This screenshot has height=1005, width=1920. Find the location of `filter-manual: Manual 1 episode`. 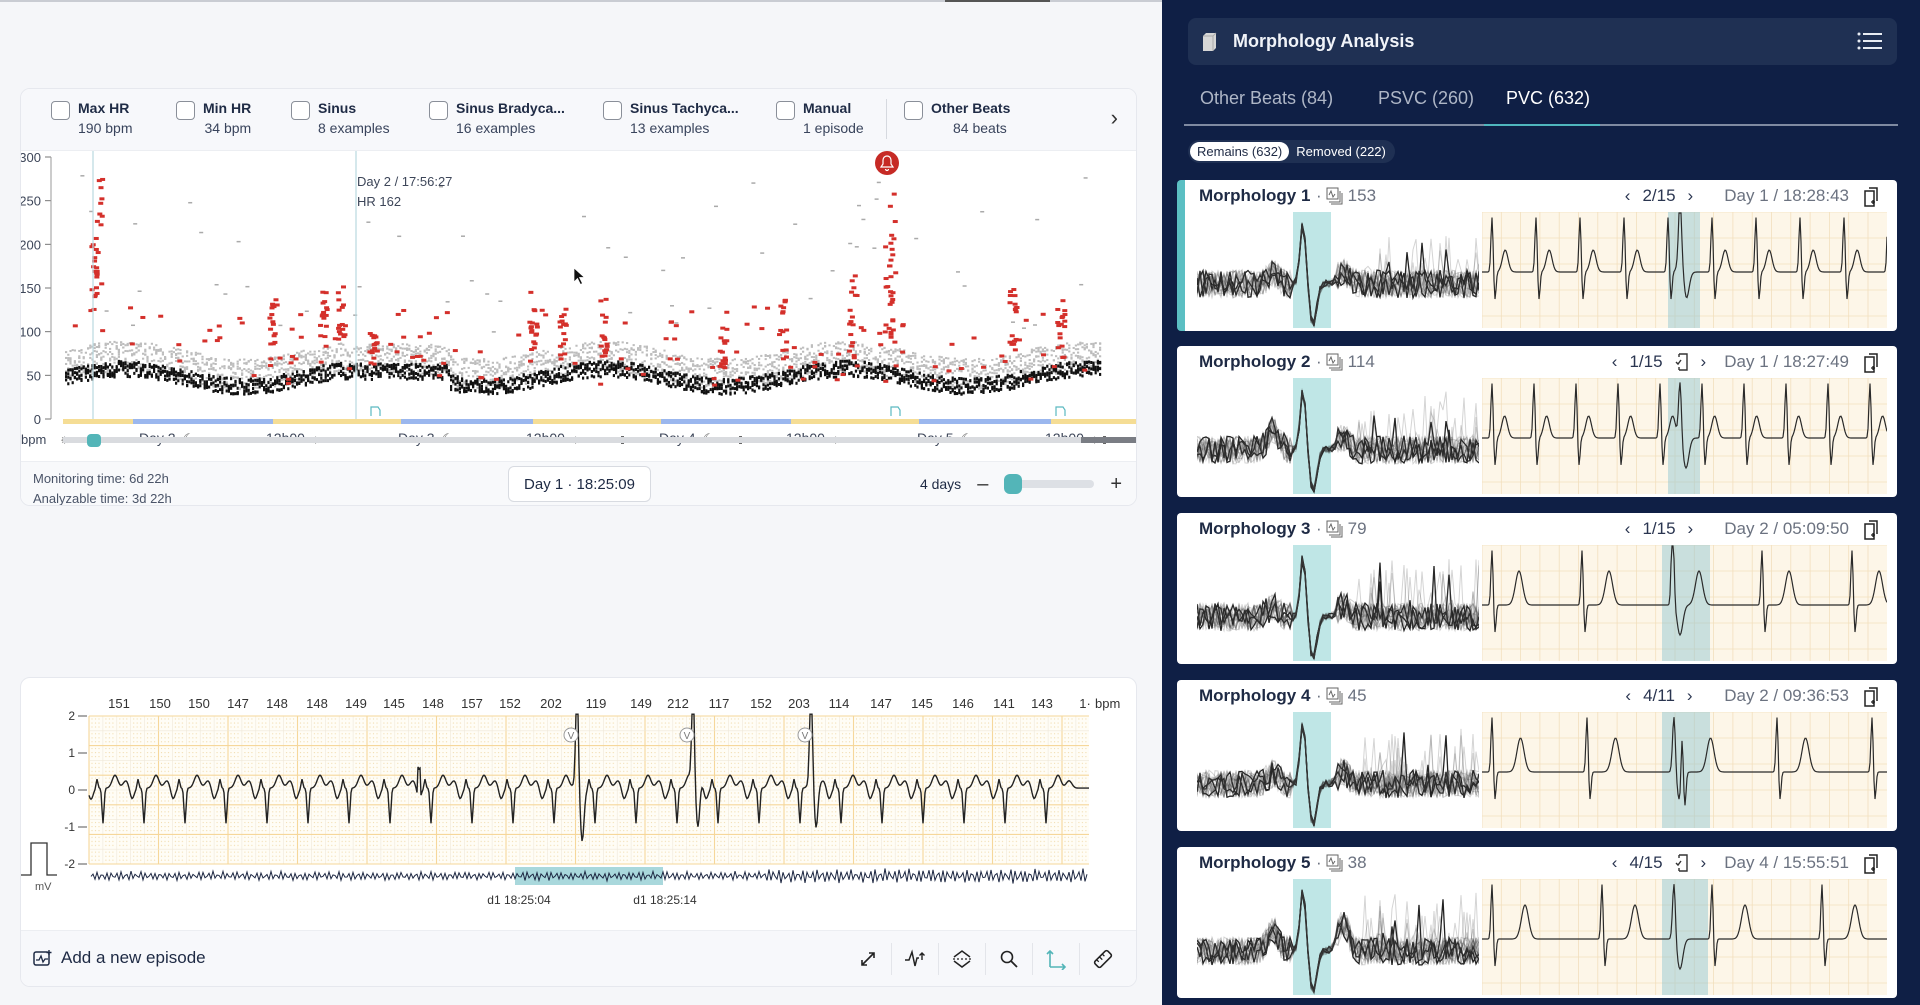

filter-manual: Manual 1 episode is located at coordinates (820, 118).